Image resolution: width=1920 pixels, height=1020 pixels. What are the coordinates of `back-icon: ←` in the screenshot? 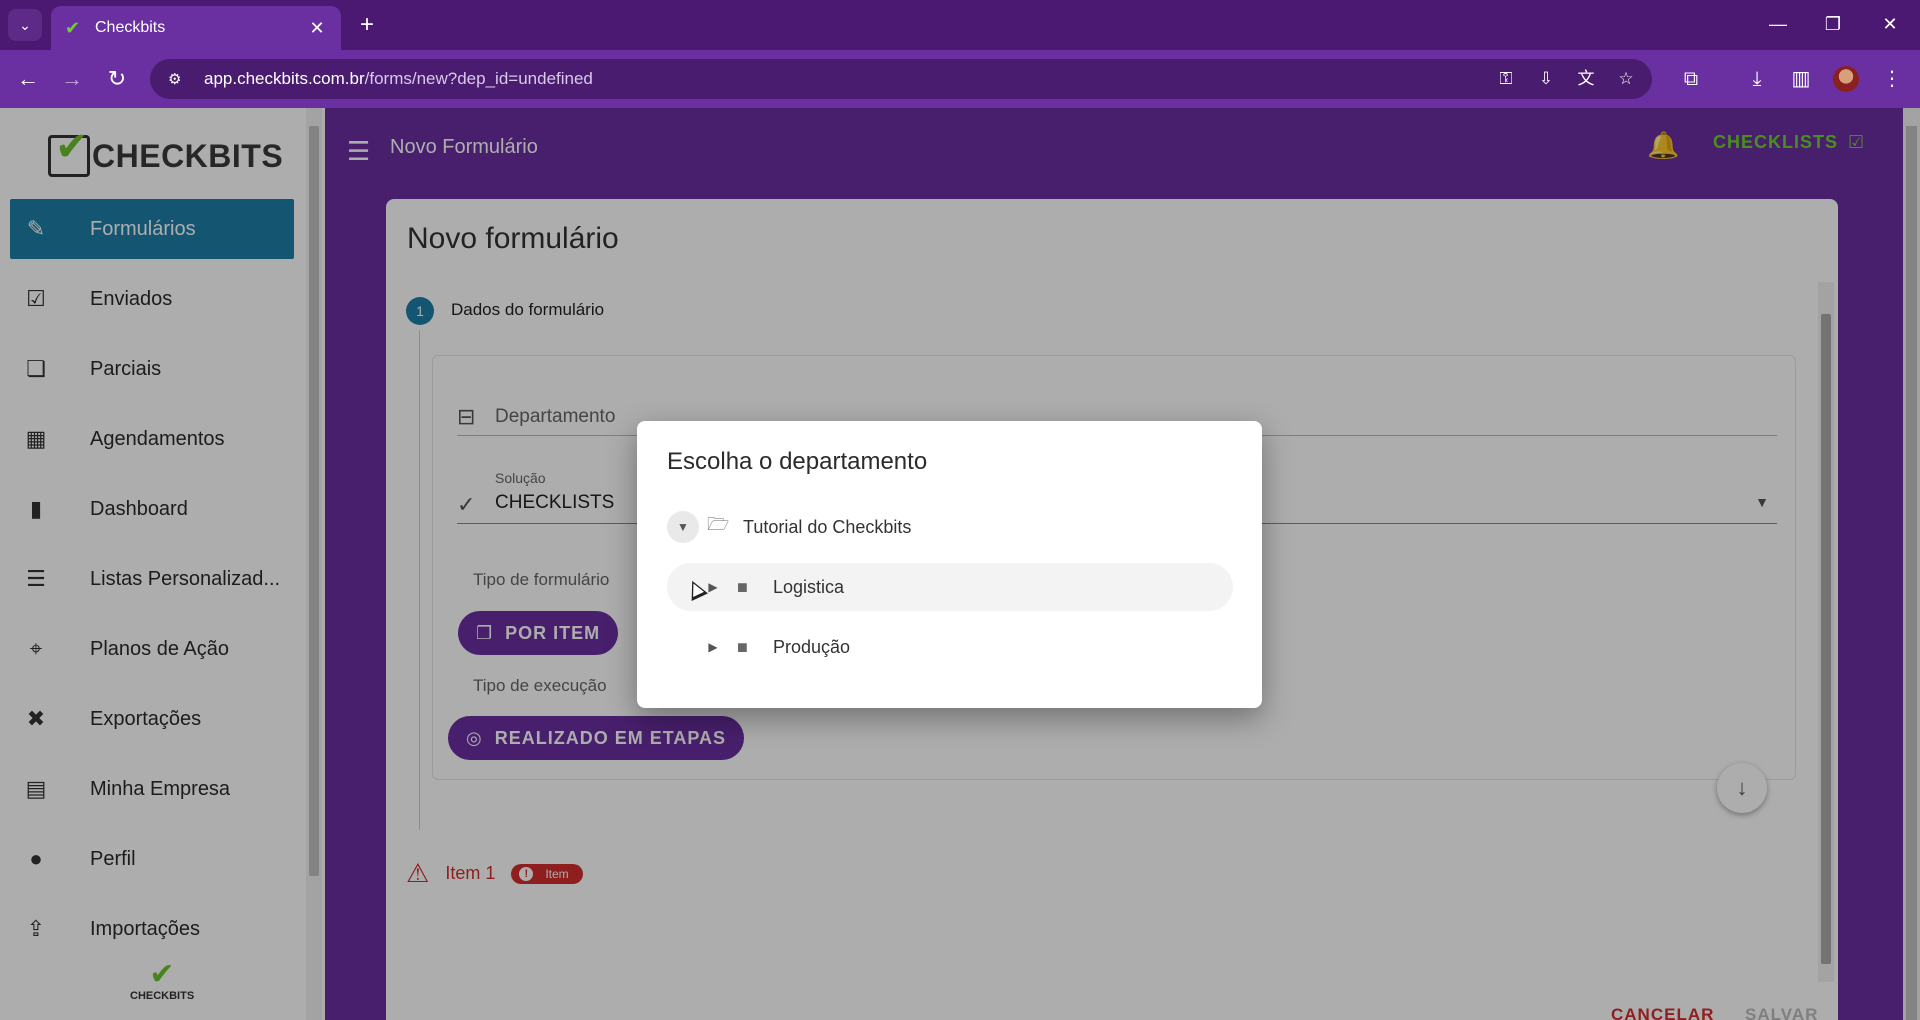 It's located at (28, 79).